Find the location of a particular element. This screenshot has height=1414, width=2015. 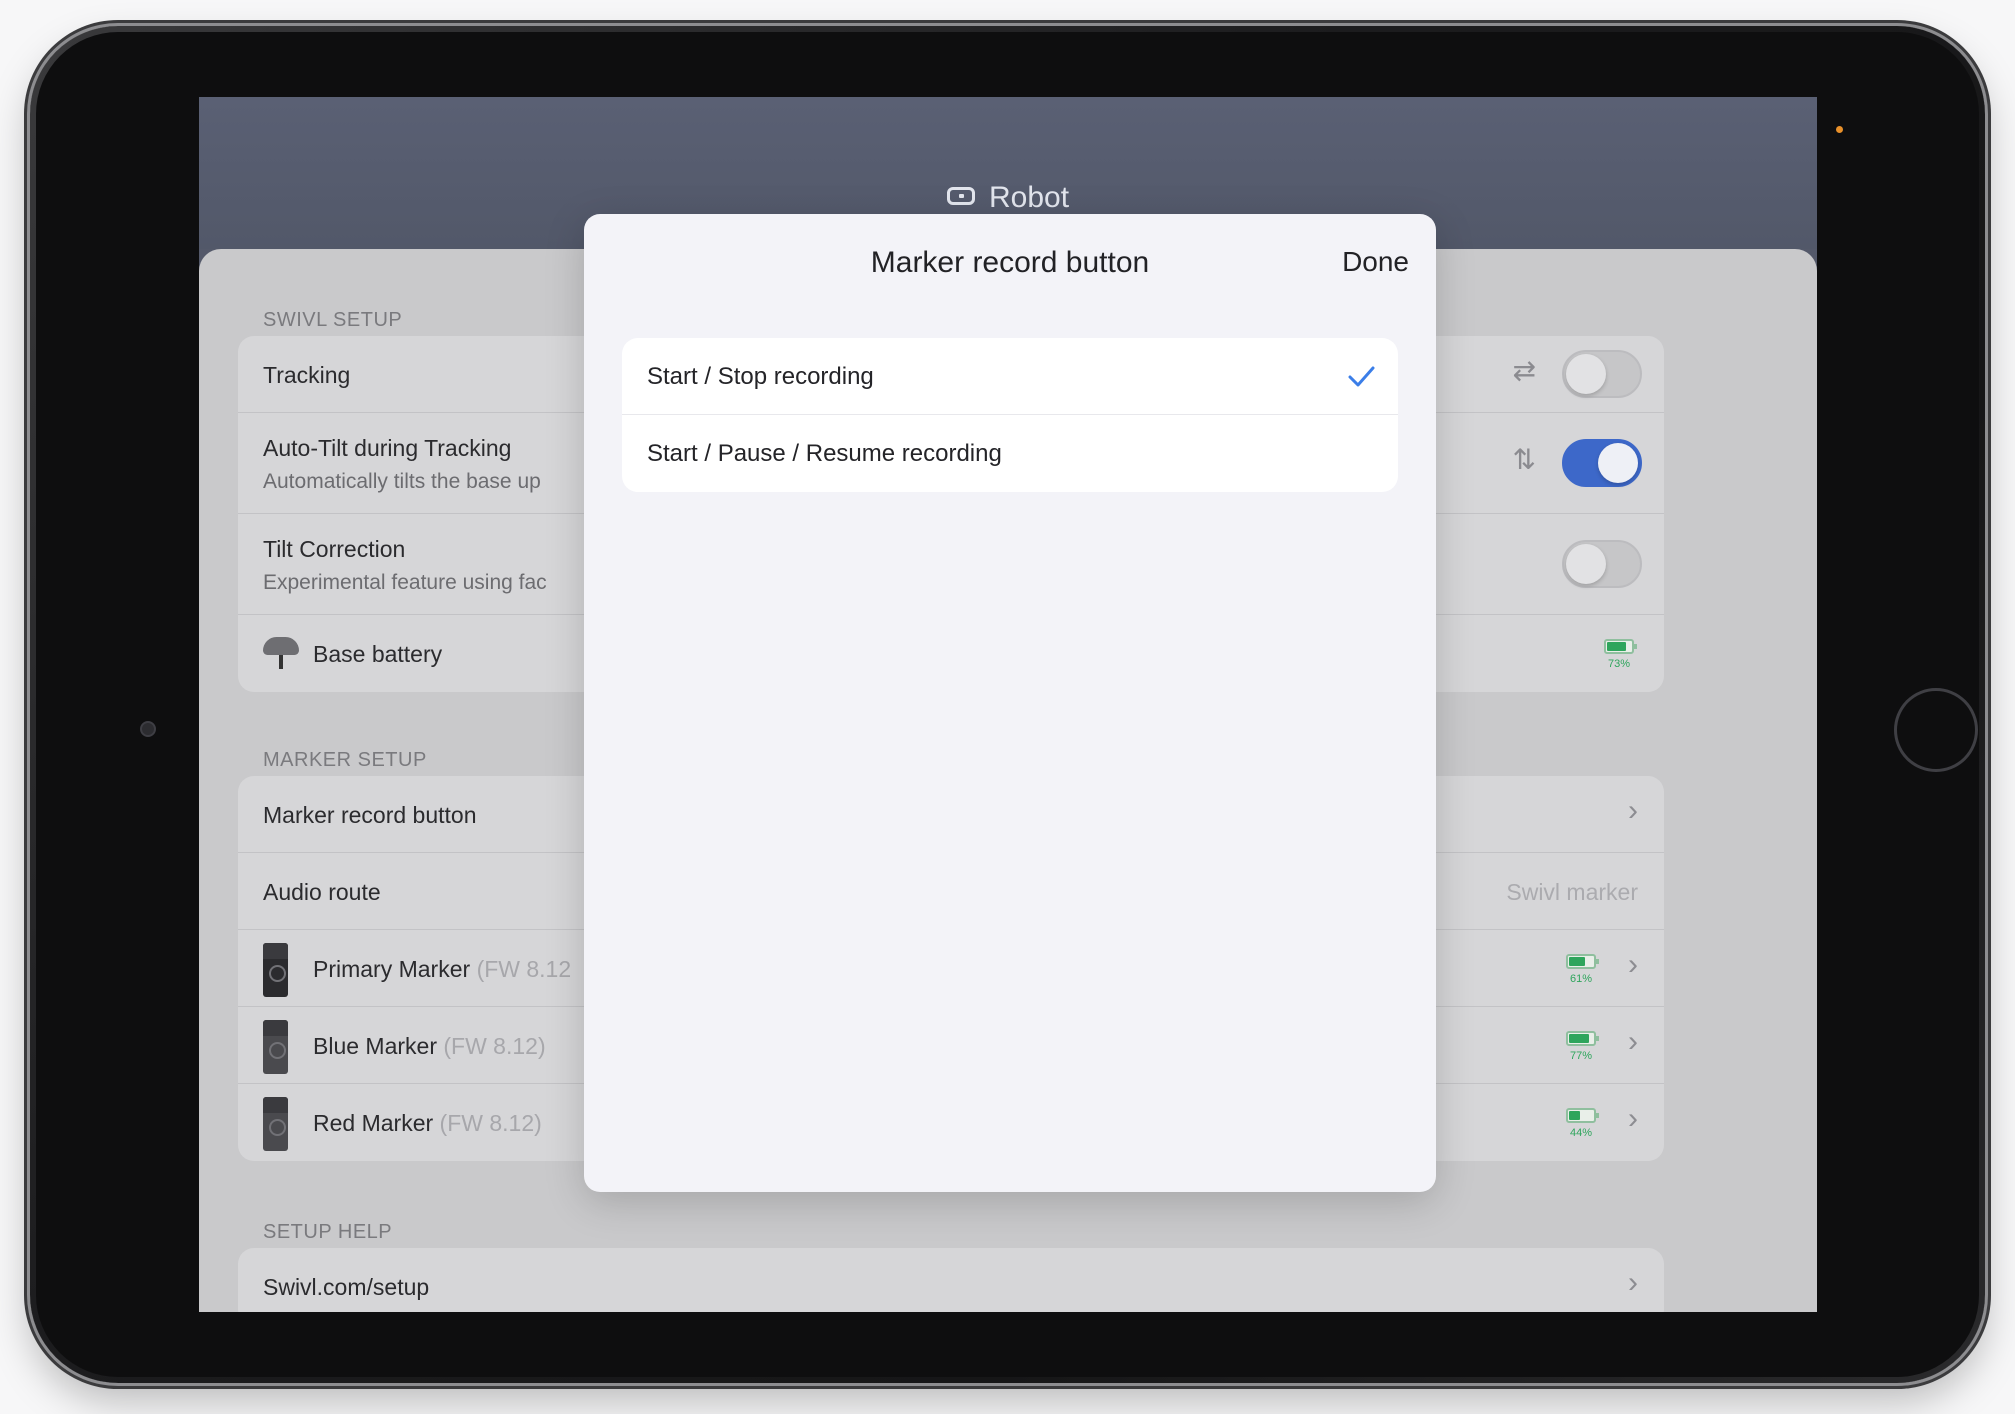

battery-icon: 73% is located at coordinates (1620, 654).